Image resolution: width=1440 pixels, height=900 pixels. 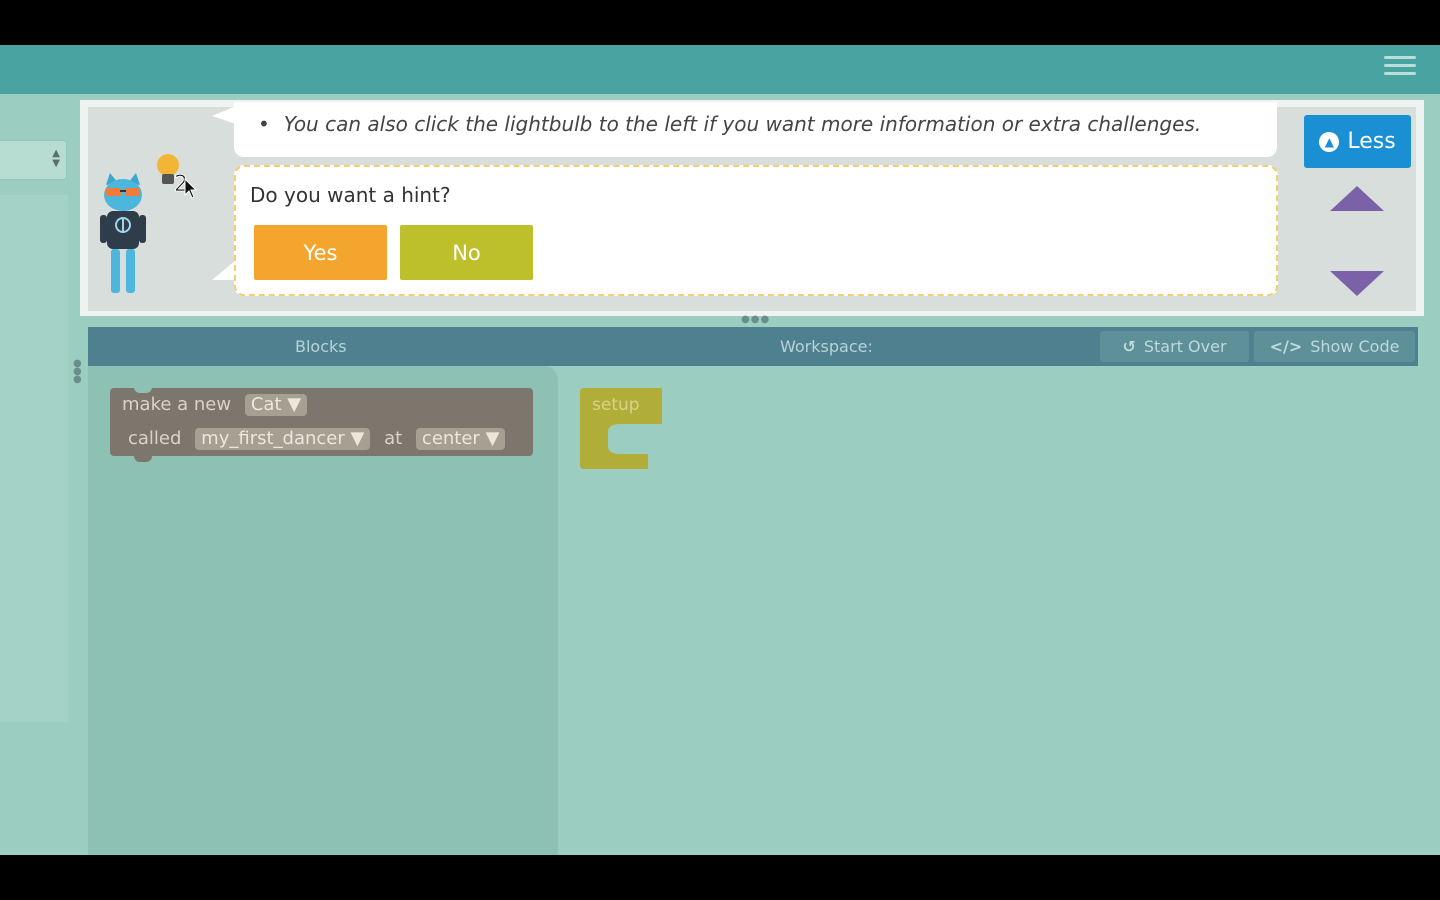 I want to click on block-at-text: at, so click(x=393, y=438).